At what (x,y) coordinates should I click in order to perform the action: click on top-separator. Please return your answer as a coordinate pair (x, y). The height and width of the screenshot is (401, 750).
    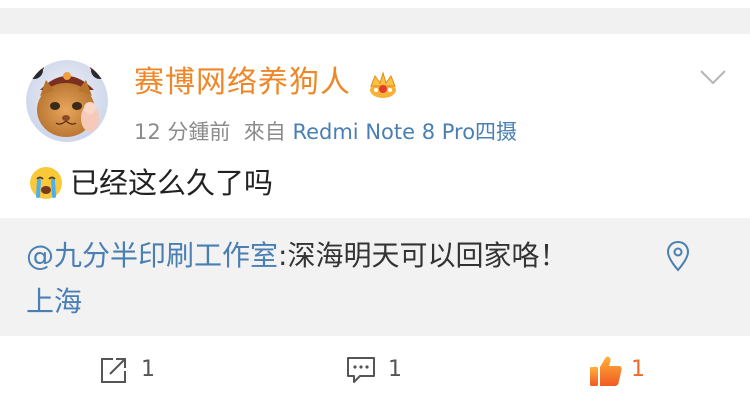
    Looking at the image, I should click on (375, 17).